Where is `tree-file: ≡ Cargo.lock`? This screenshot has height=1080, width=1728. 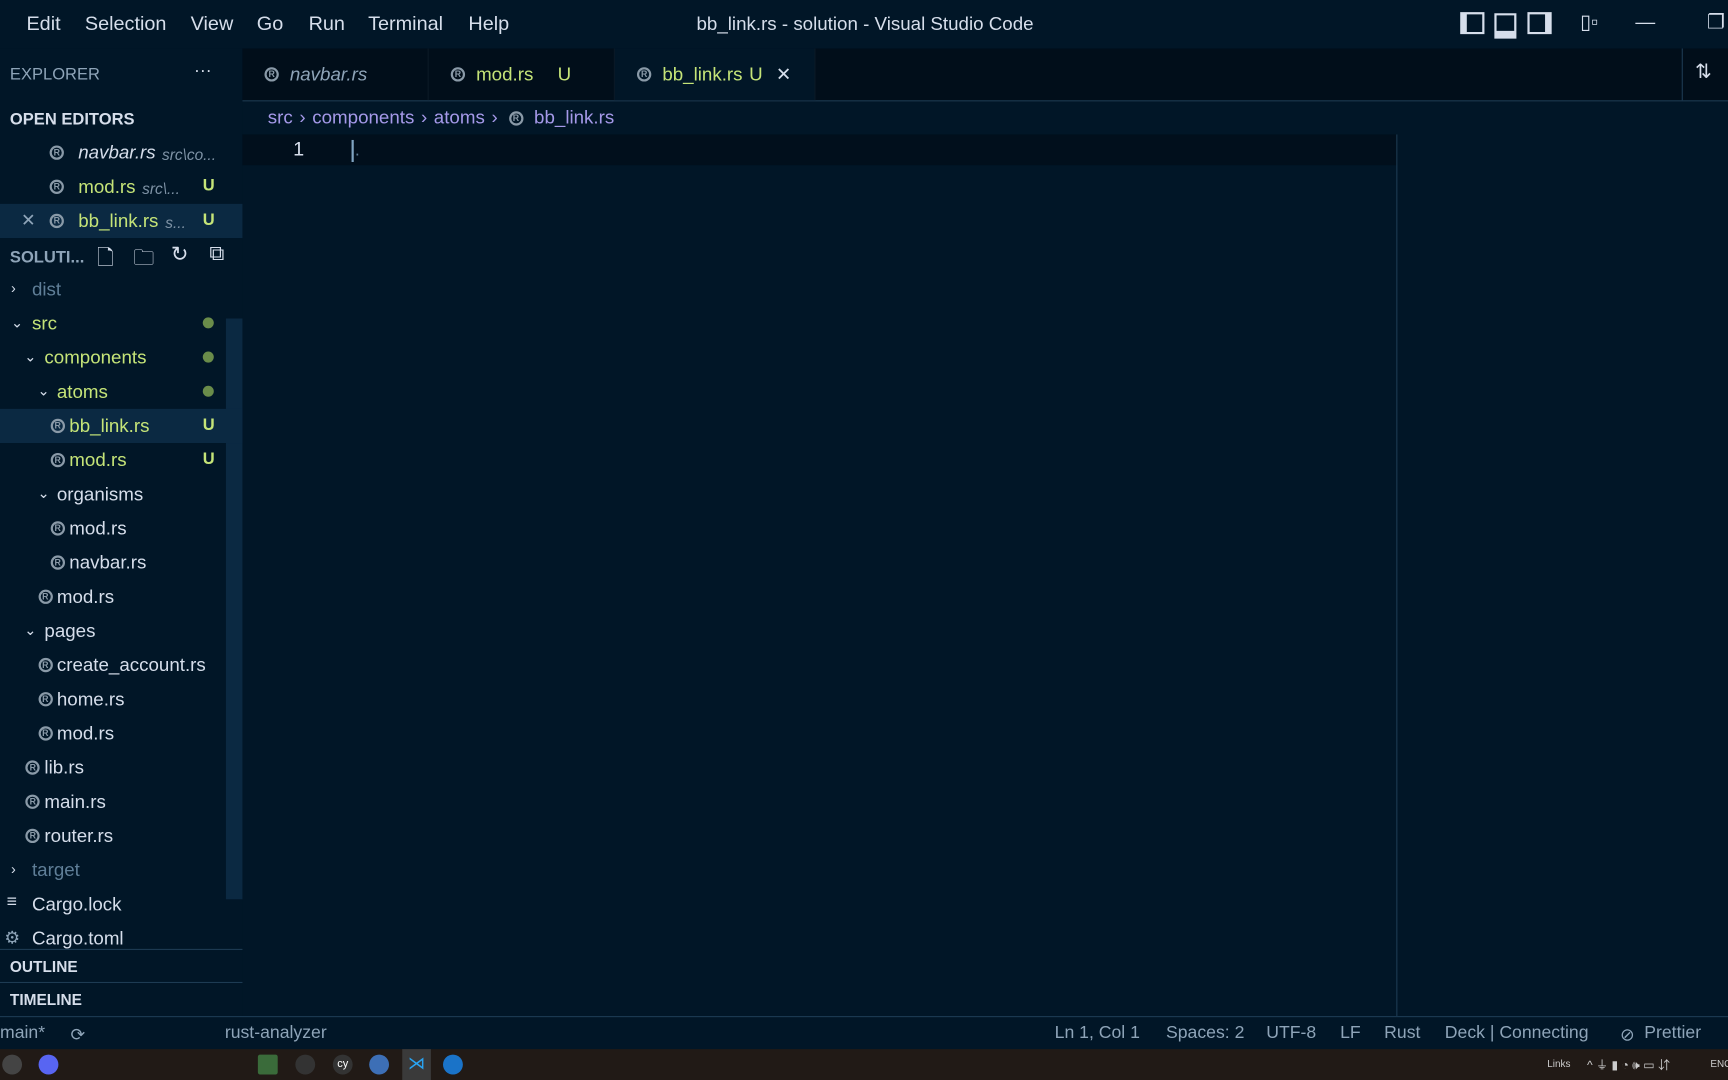
tree-file: ≡ Cargo.lock is located at coordinates (113, 904).